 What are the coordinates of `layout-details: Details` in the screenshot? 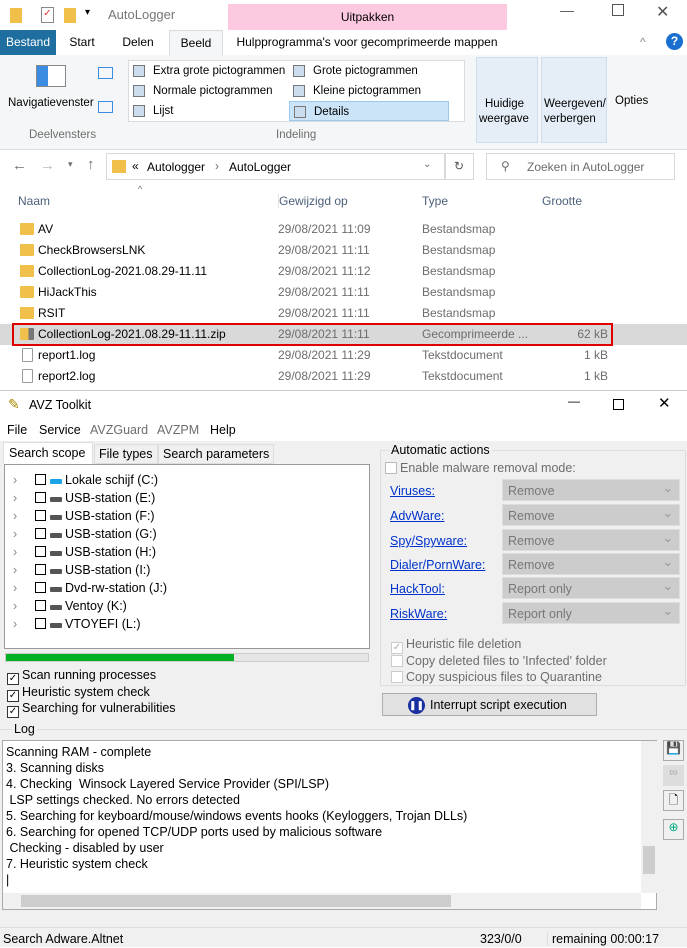 It's located at (369, 111).